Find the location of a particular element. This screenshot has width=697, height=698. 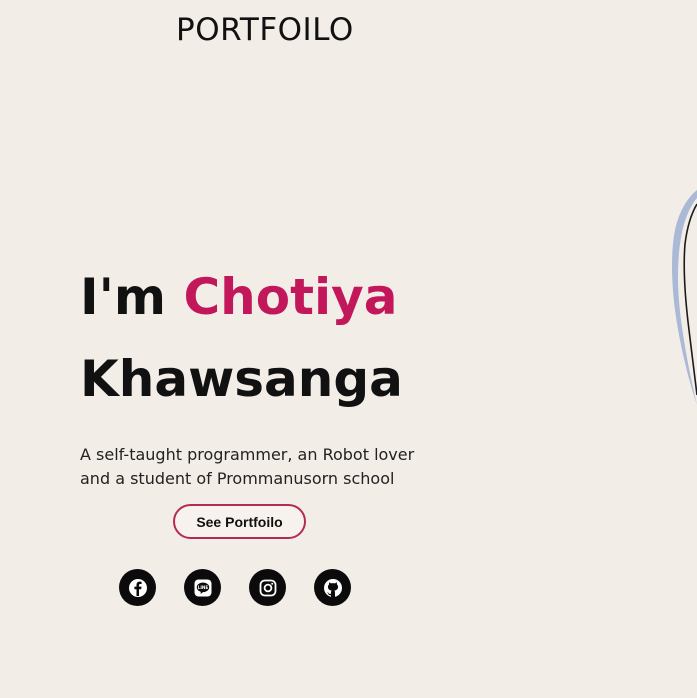

see-portfolio-button: See Portfoilo is located at coordinates (239, 521).